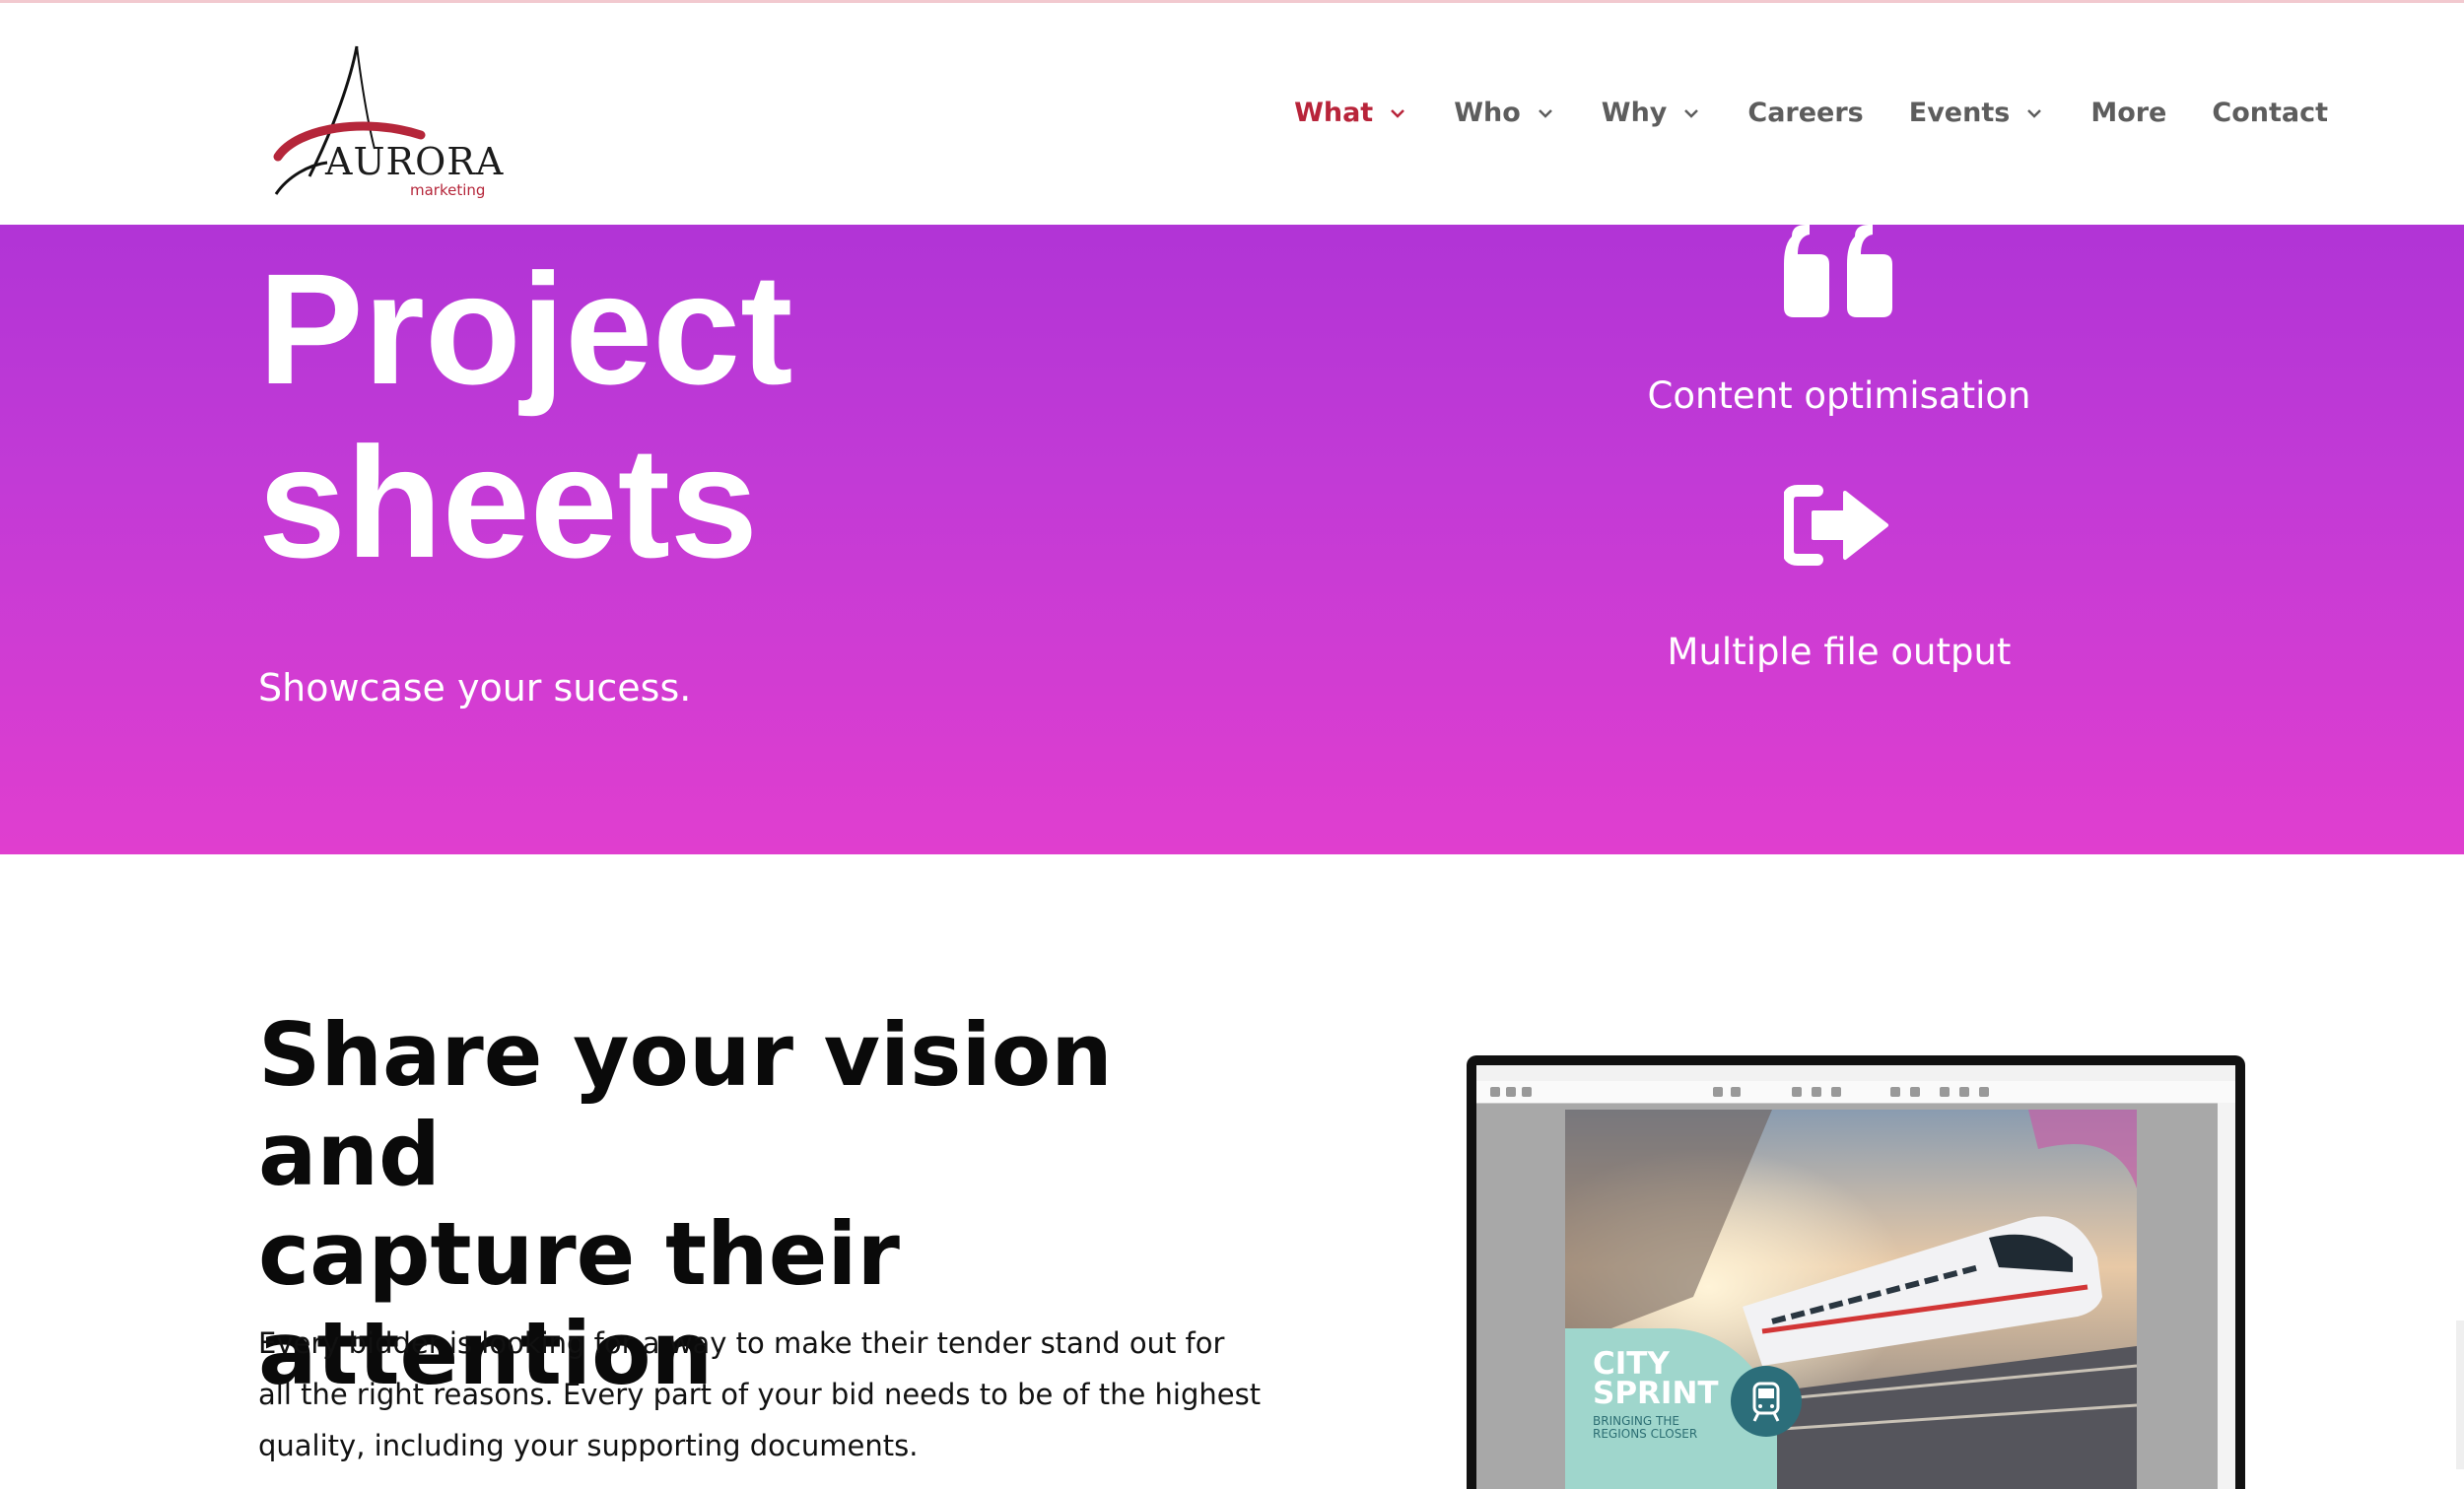 The width and height of the screenshot is (2464, 1489). I want to click on badge-subtitle-line: REGIONS CLOSER, so click(1645, 1434).